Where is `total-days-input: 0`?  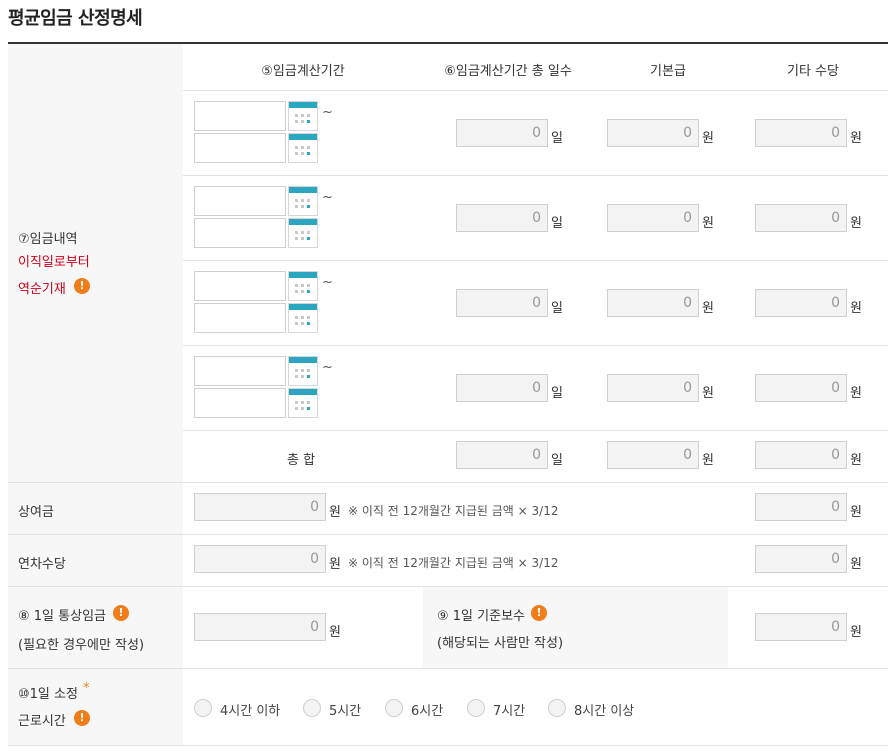
total-days-input: 0 is located at coordinates (502, 455).